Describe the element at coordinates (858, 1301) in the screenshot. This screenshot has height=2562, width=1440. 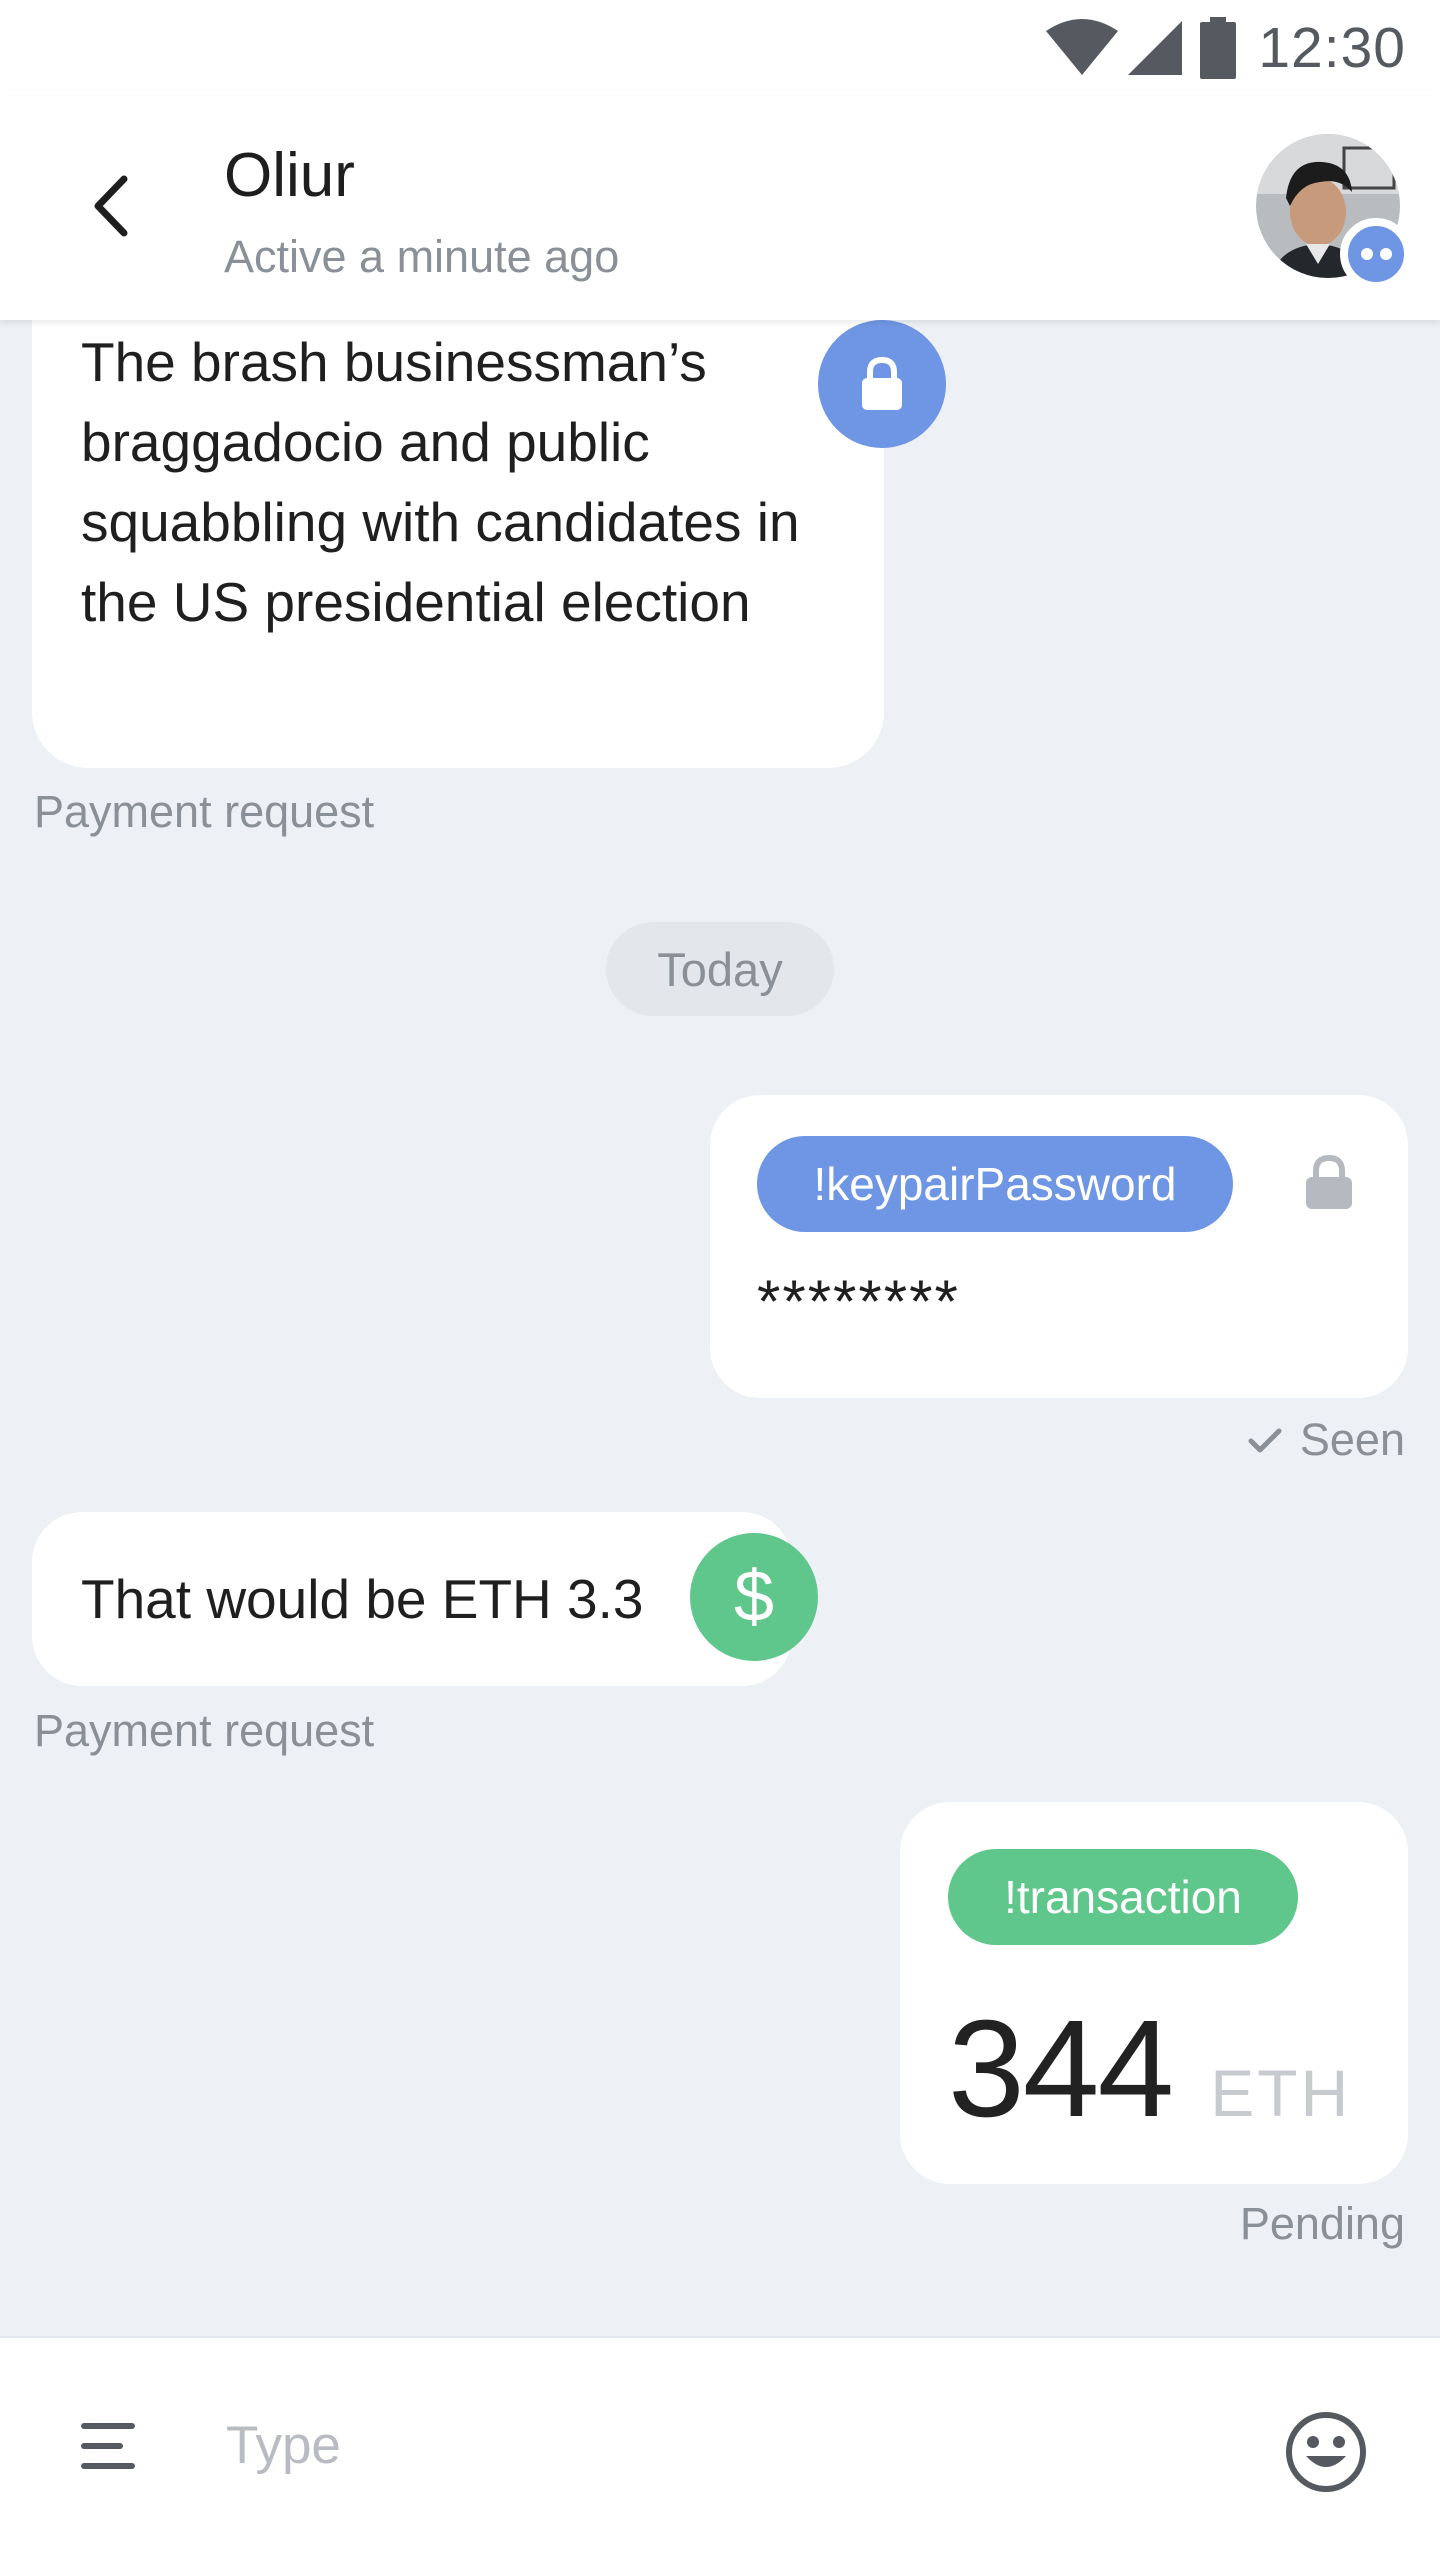
I see `masked-password: ********` at that location.